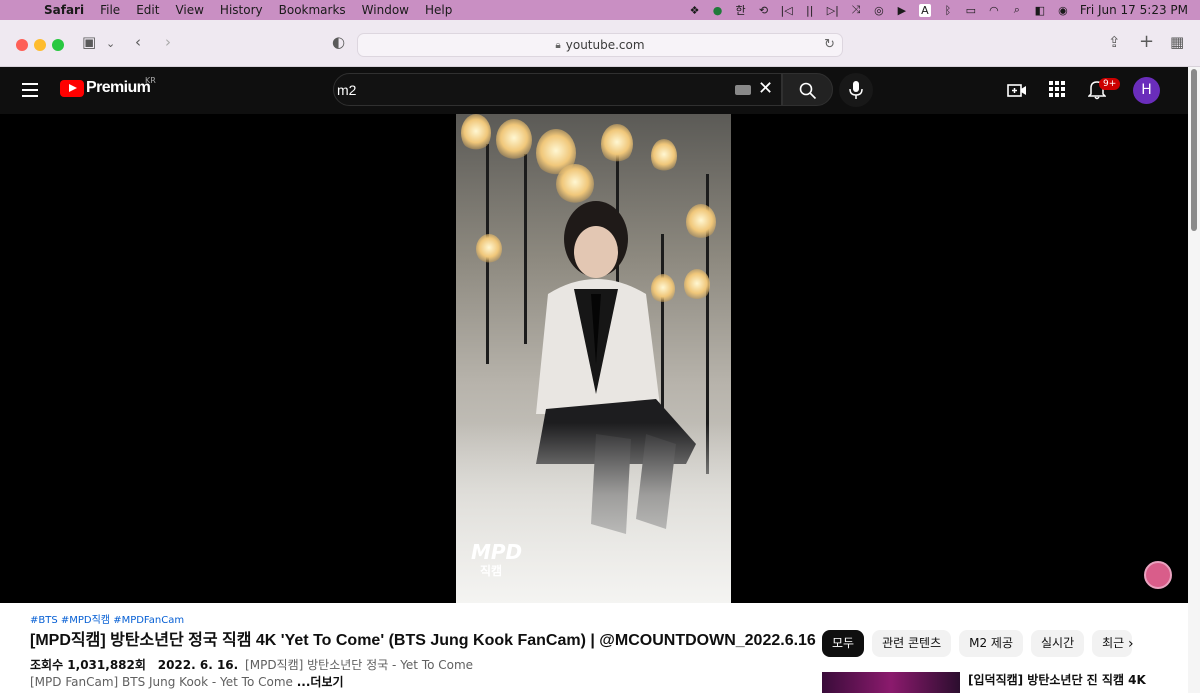  I want to click on address-bar: 🔒︎ youtube.com ↻, so click(600, 45).